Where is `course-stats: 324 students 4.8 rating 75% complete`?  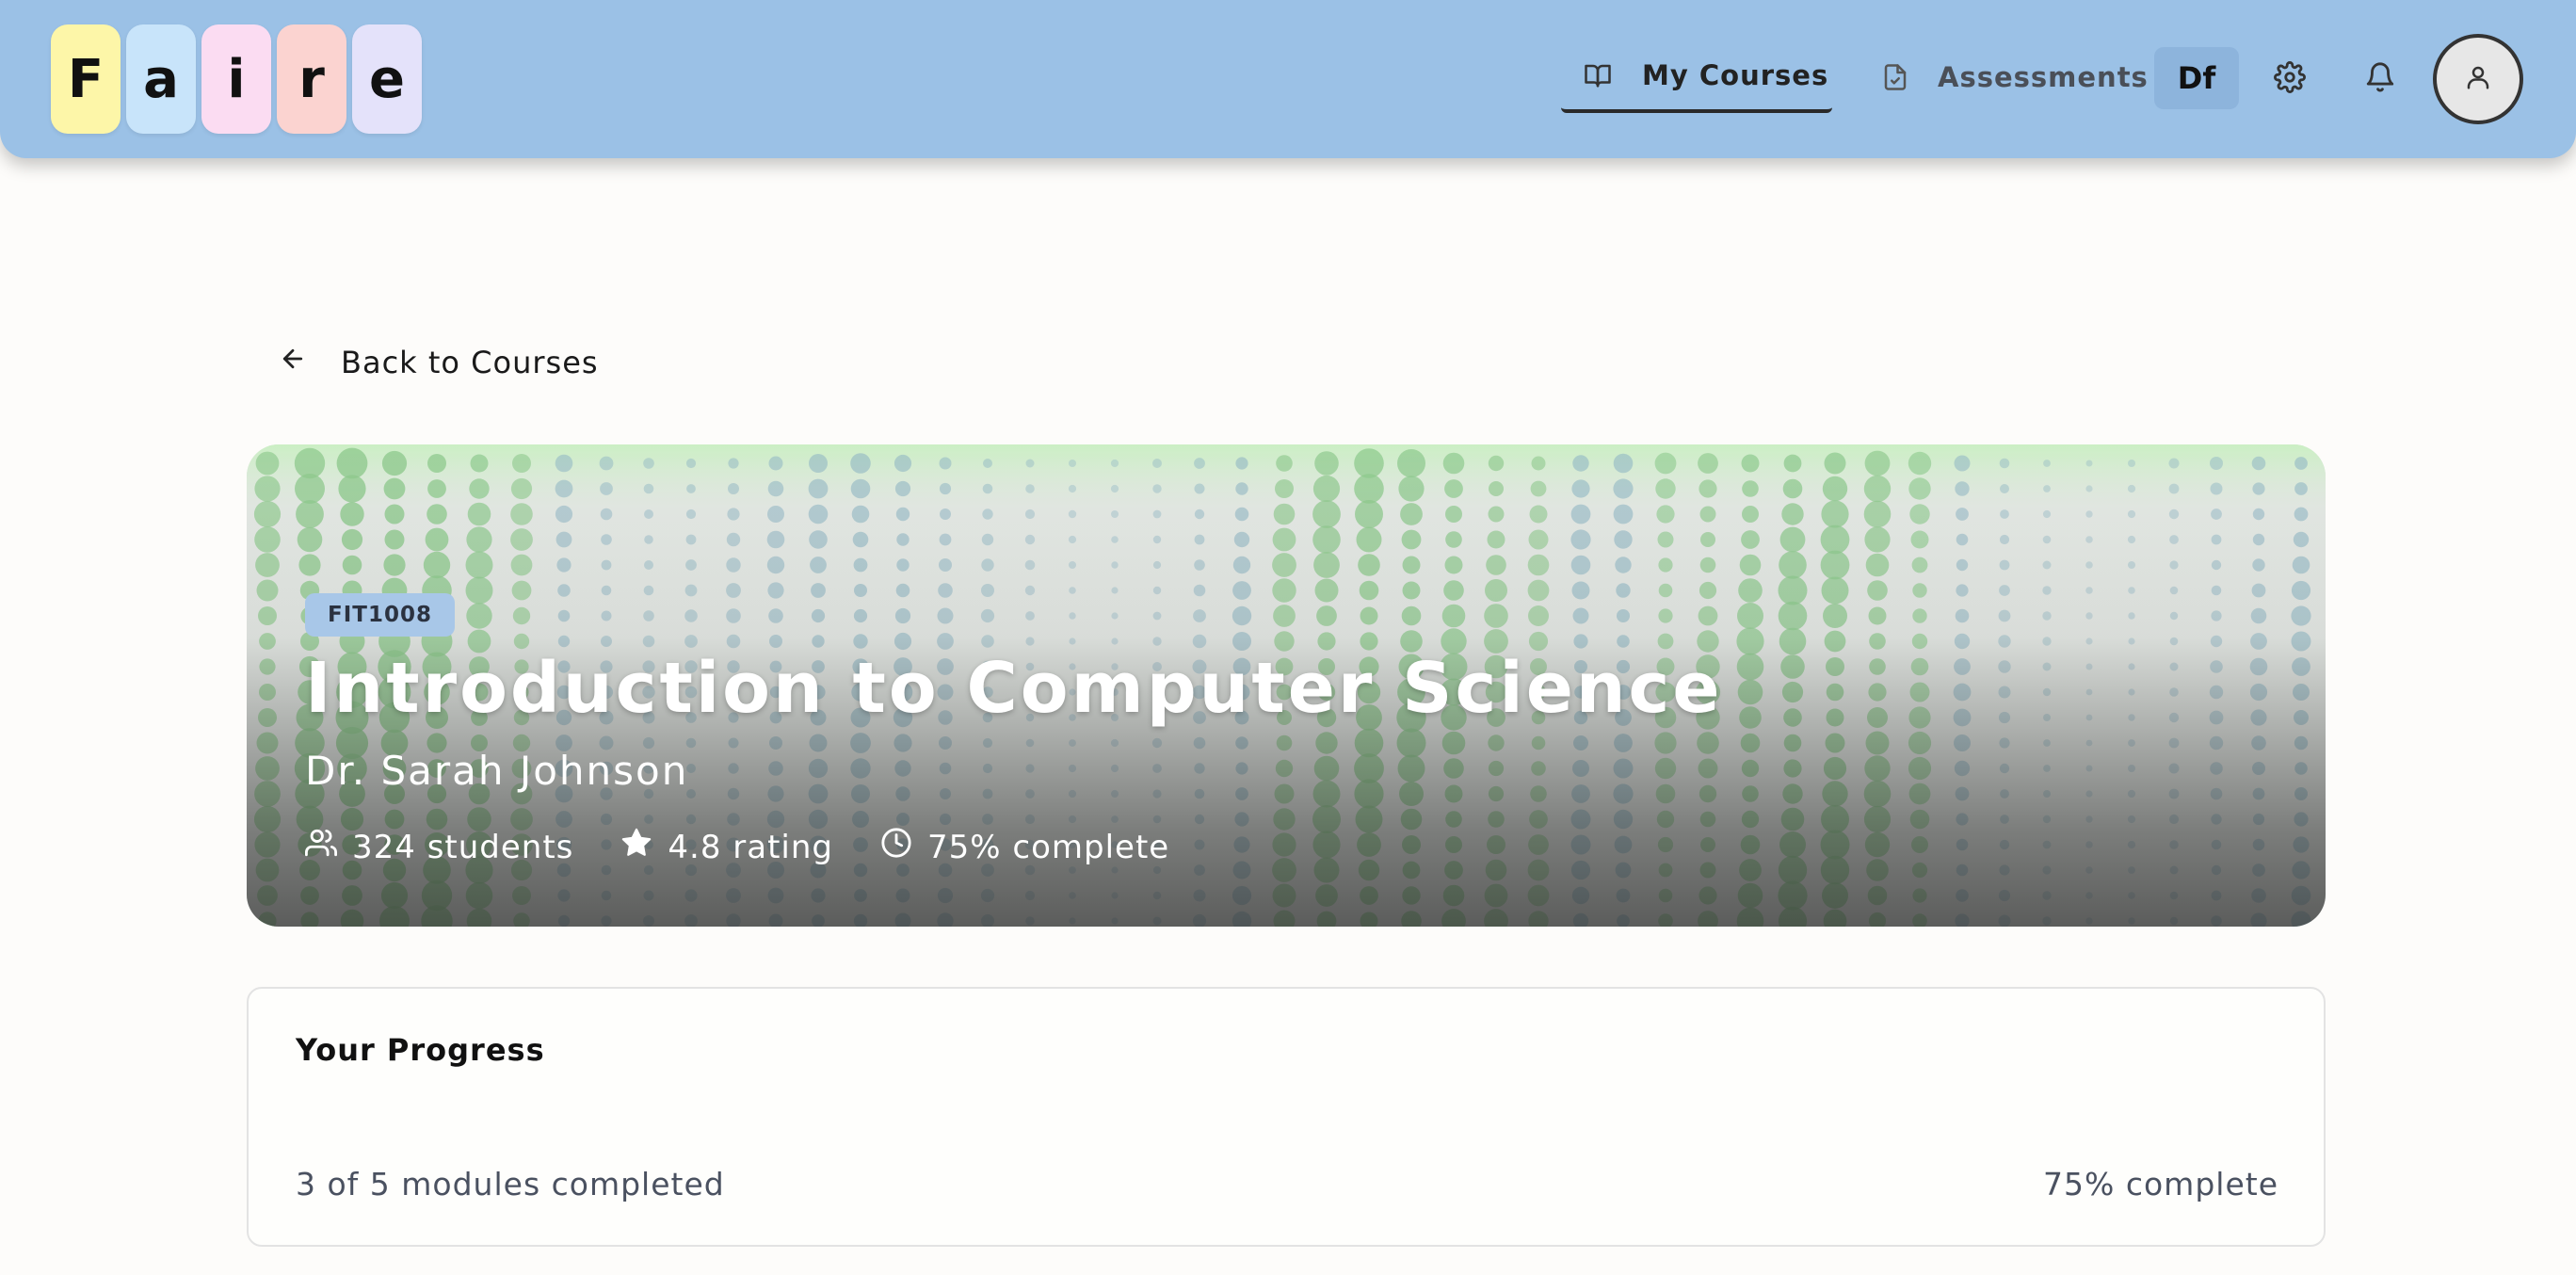 course-stats: 324 students 4.8 rating 75% complete is located at coordinates (737, 847).